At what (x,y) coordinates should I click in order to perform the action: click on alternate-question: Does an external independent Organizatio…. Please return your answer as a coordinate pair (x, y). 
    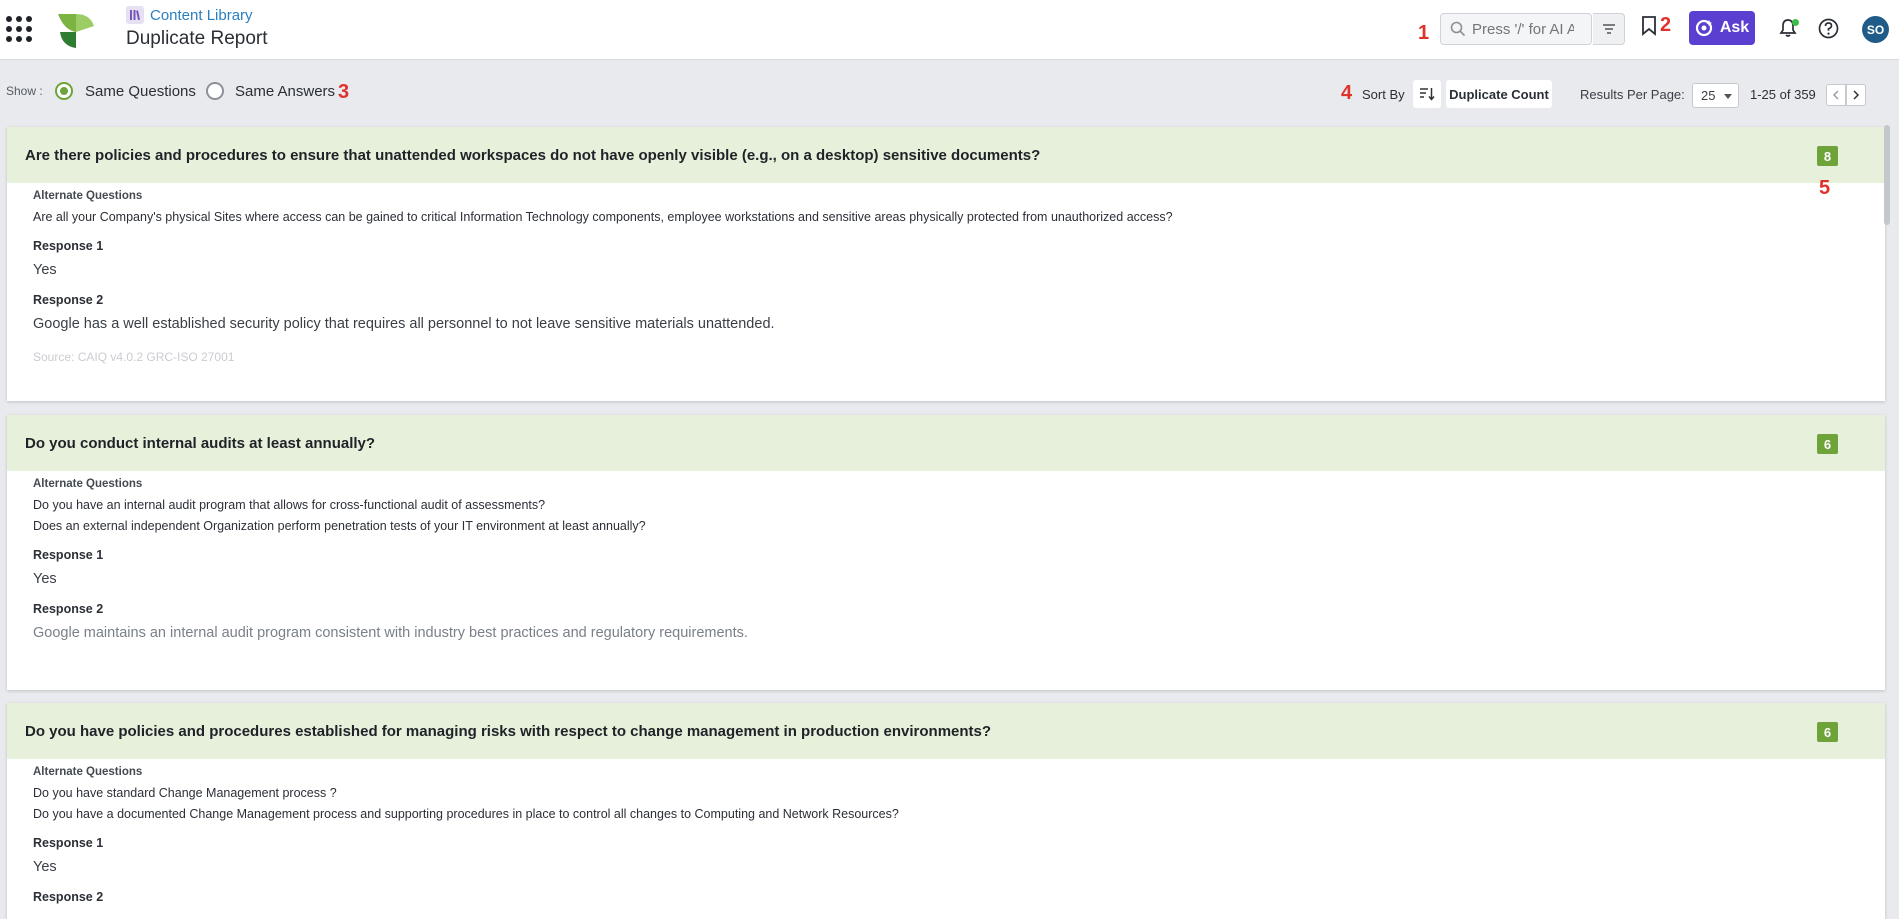
    Looking at the image, I should click on (339, 526).